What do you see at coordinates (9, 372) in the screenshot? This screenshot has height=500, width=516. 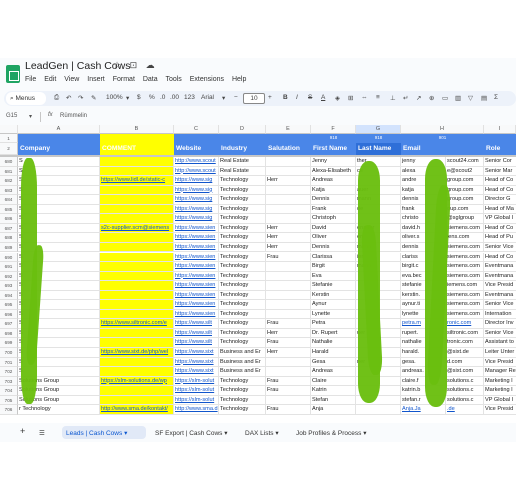 I see `row-number: 702` at bounding box center [9, 372].